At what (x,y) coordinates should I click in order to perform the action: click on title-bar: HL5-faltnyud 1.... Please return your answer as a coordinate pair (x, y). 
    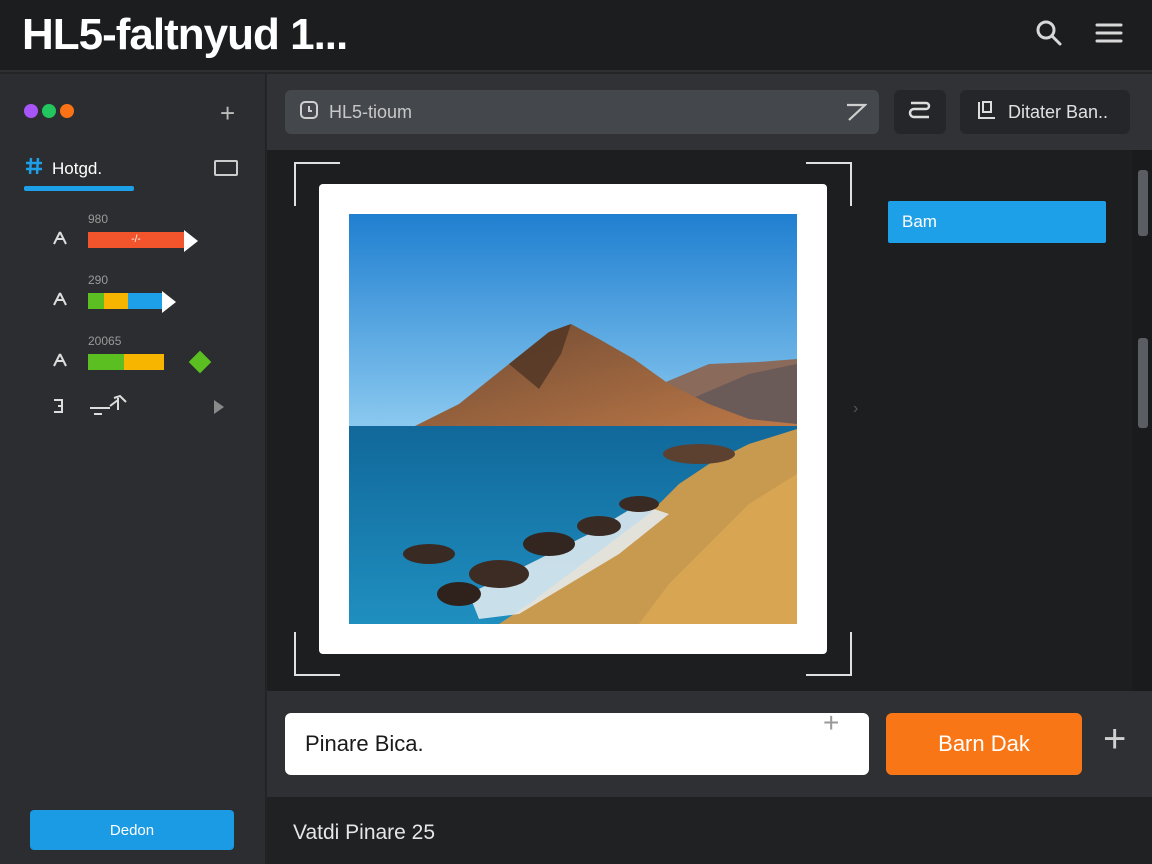
    Looking at the image, I should click on (576, 36).